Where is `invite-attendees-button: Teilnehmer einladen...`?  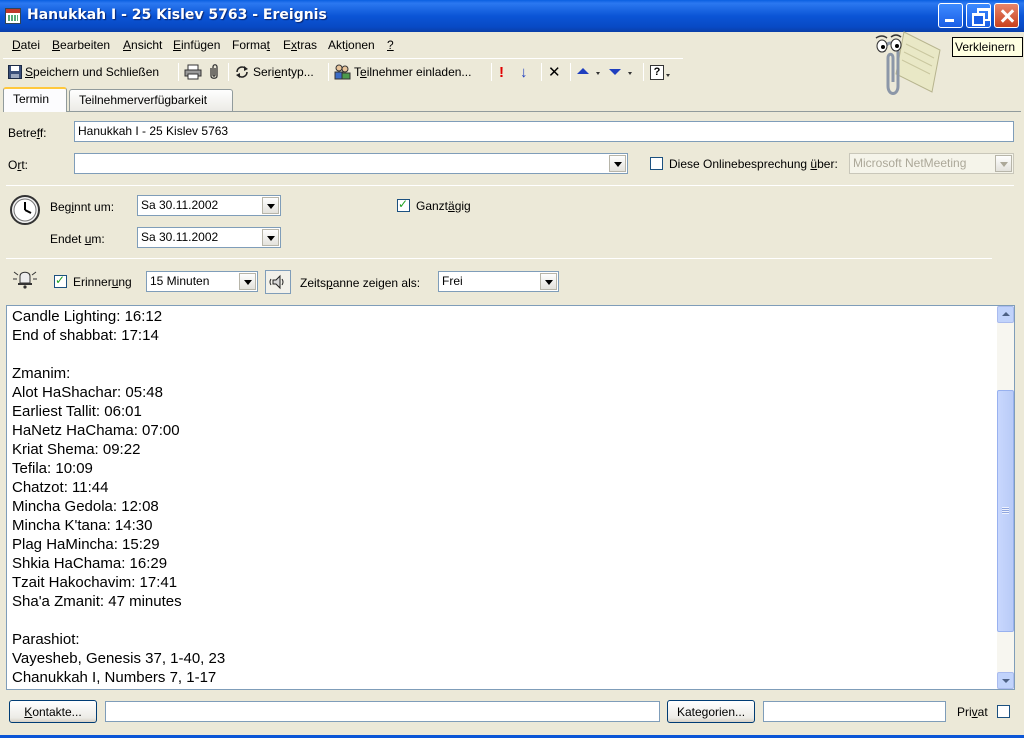 invite-attendees-button: Teilnehmer einladen... is located at coordinates (402, 72).